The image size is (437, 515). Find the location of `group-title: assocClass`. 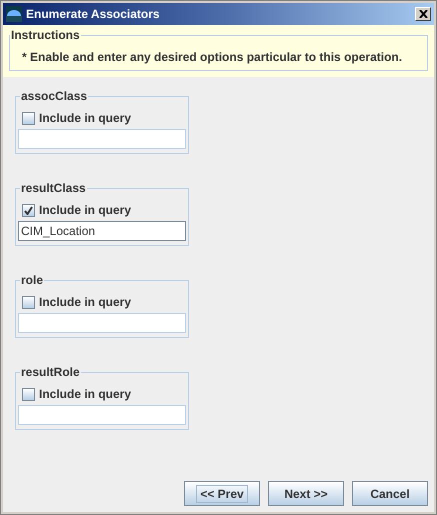

group-title: assocClass is located at coordinates (54, 96).